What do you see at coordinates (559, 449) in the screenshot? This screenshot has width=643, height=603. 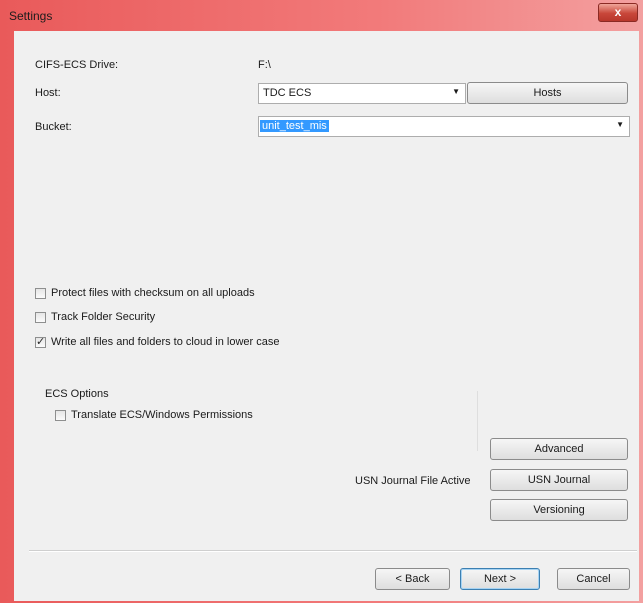 I see `advanced-button: Advanced` at bounding box center [559, 449].